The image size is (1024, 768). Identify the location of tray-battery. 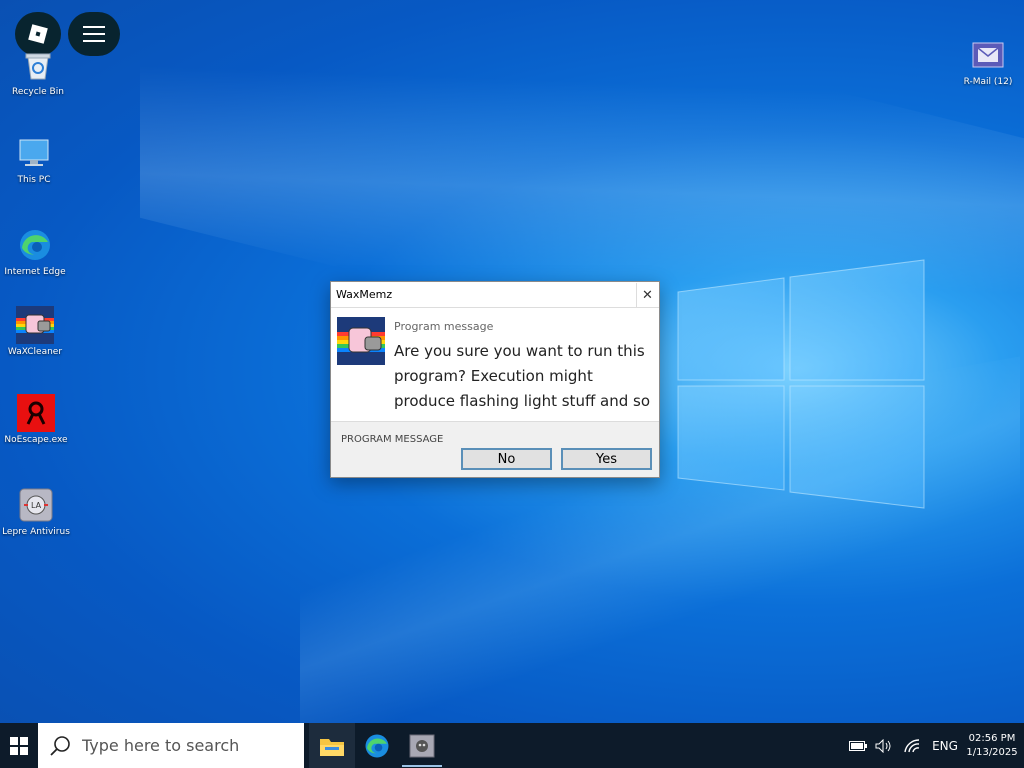
(858, 745).